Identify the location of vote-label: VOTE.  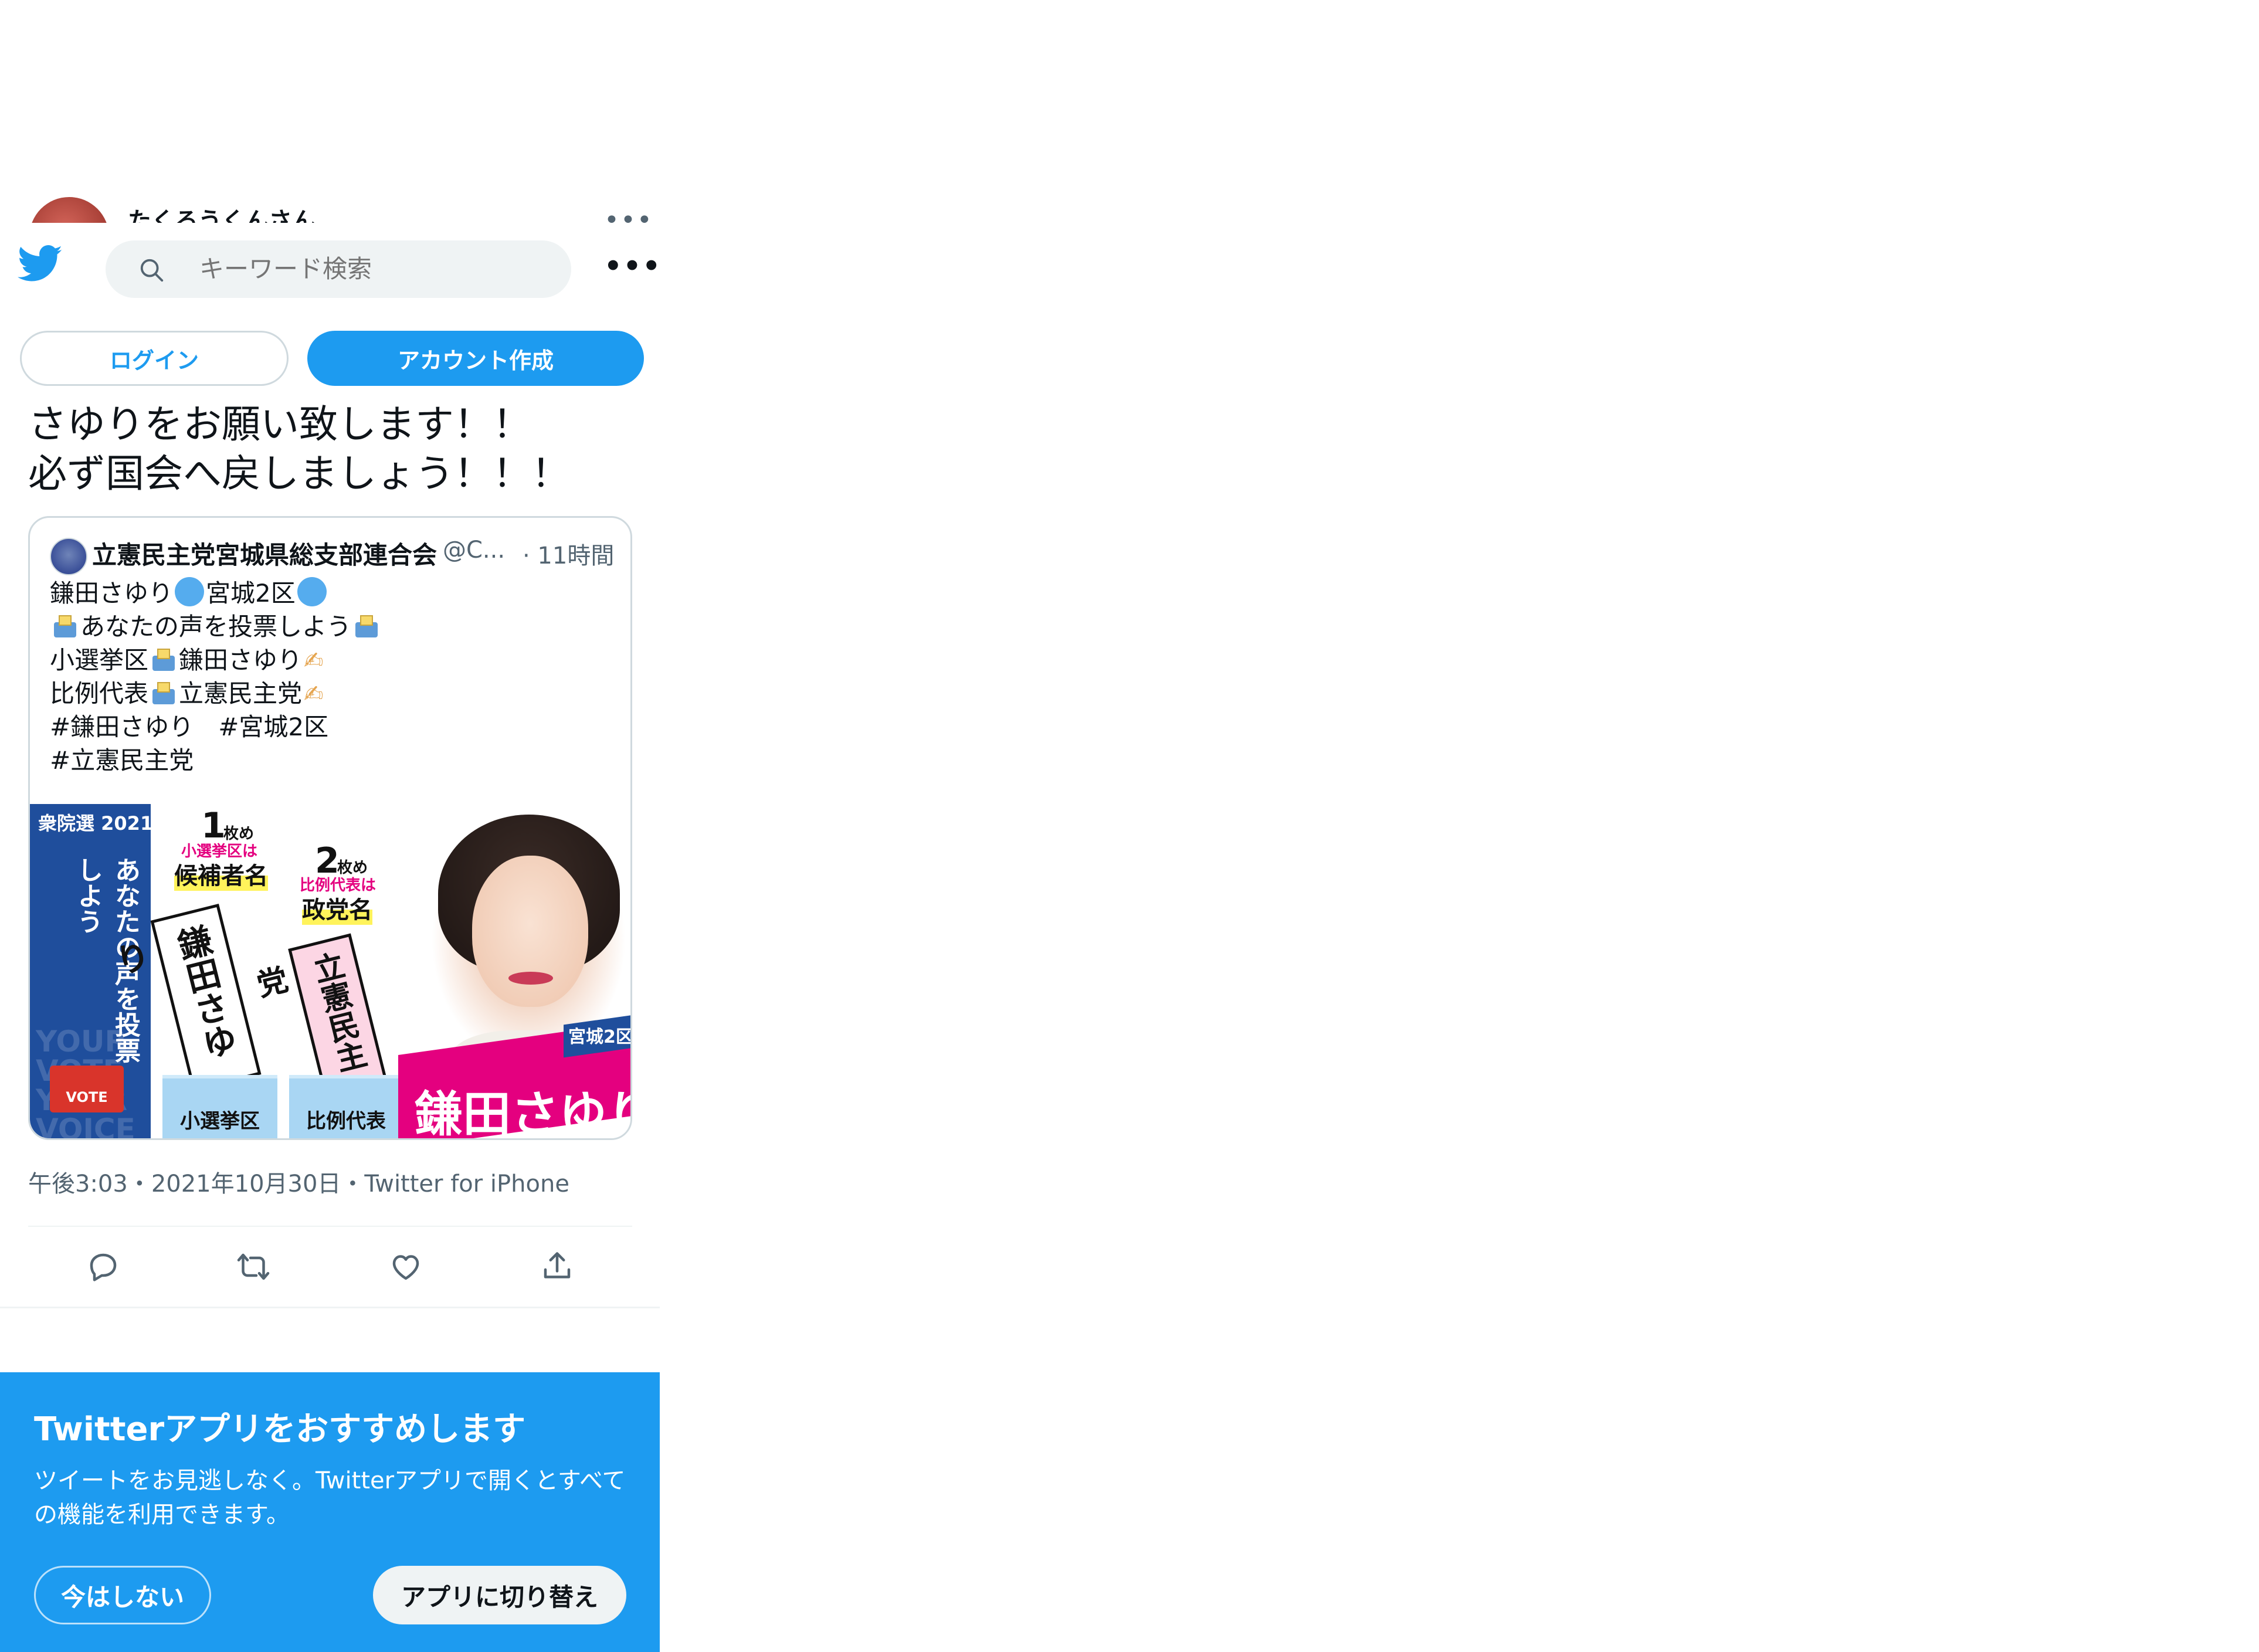
(87, 1097).